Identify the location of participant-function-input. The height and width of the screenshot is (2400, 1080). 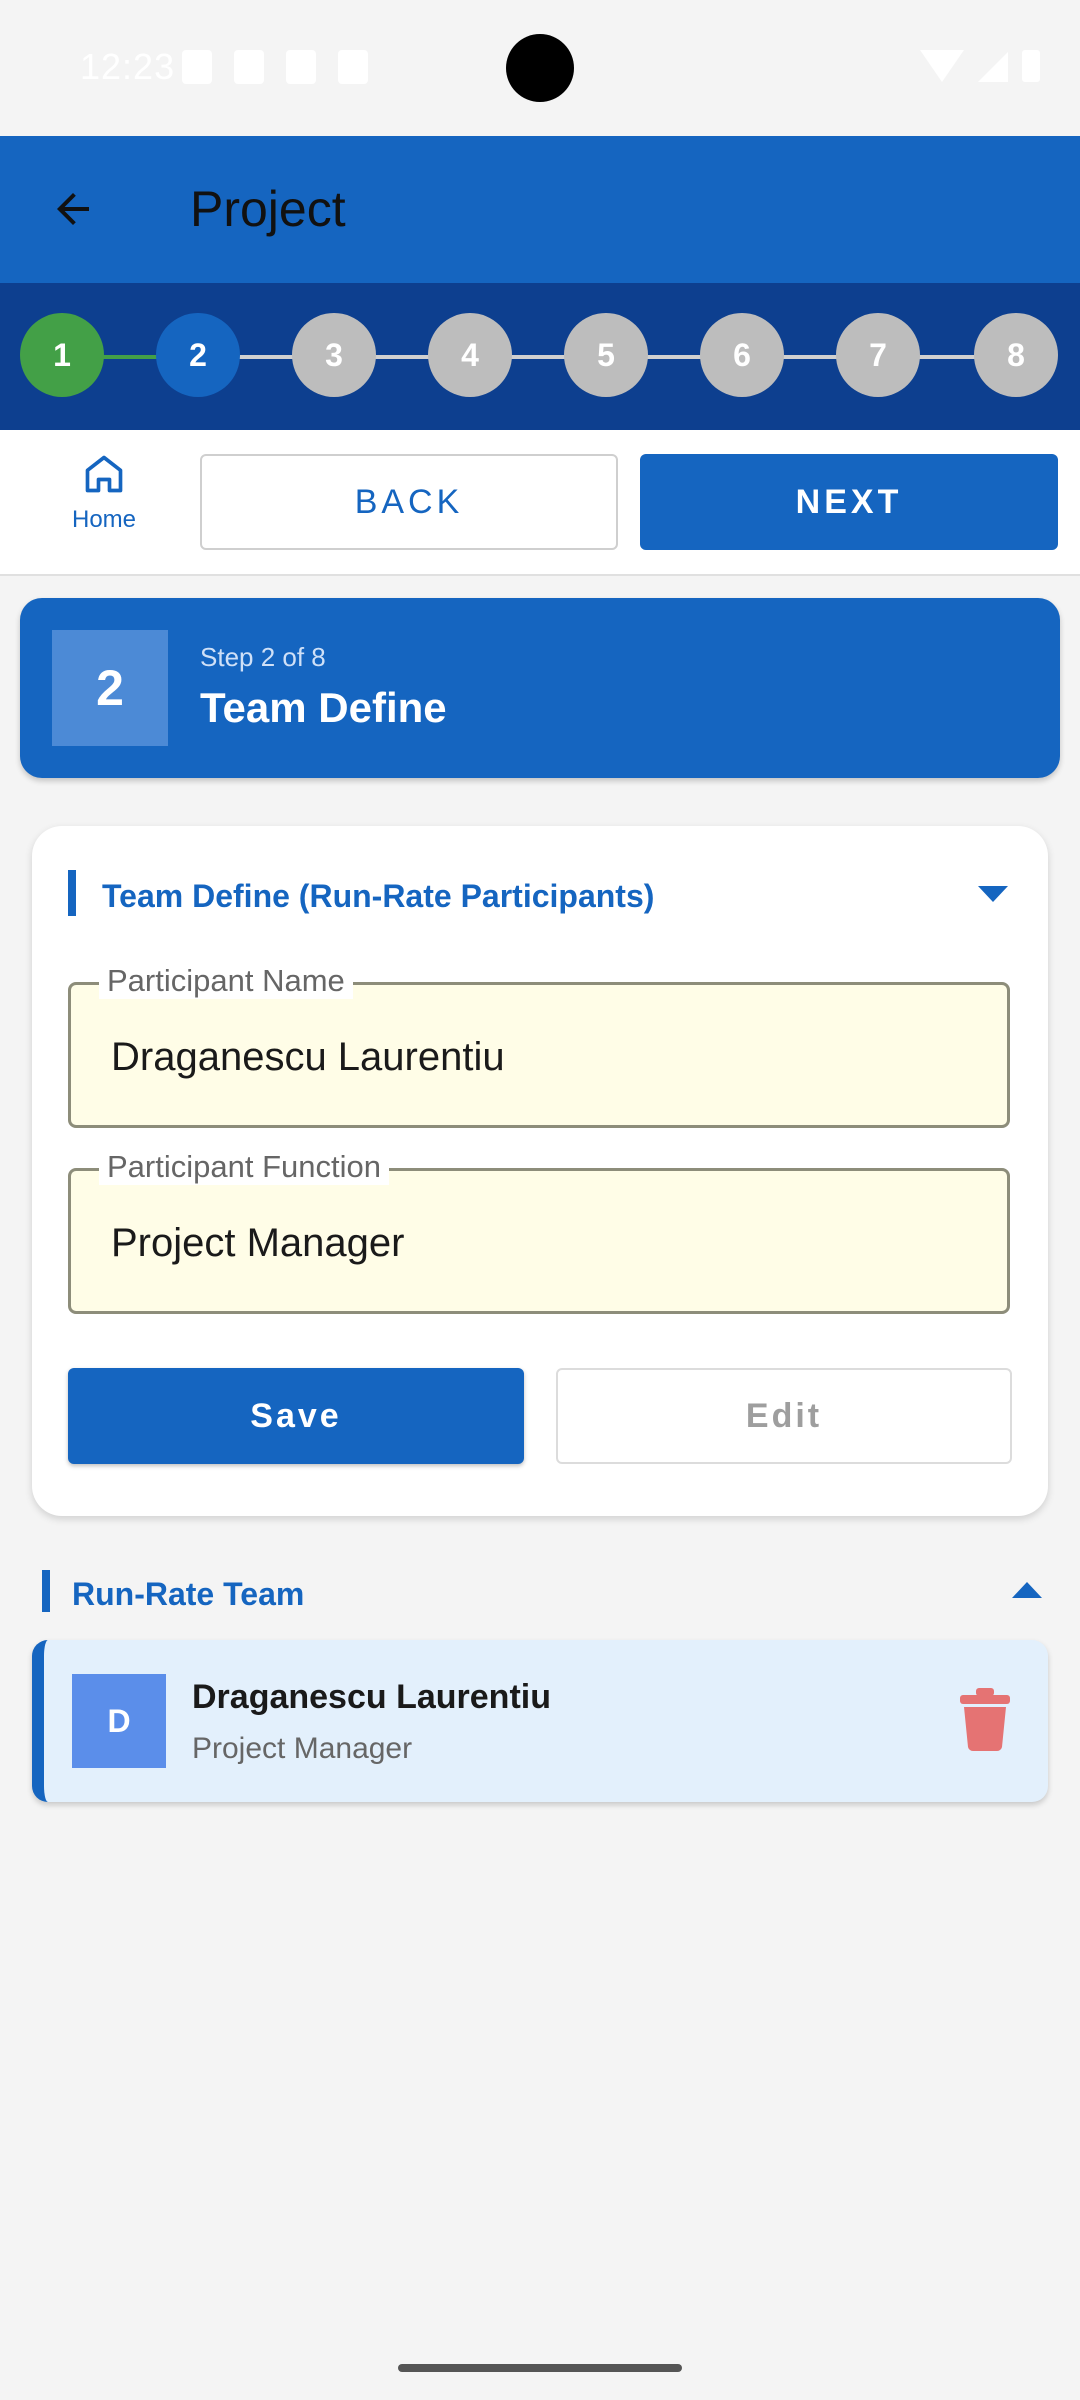
(541, 1243).